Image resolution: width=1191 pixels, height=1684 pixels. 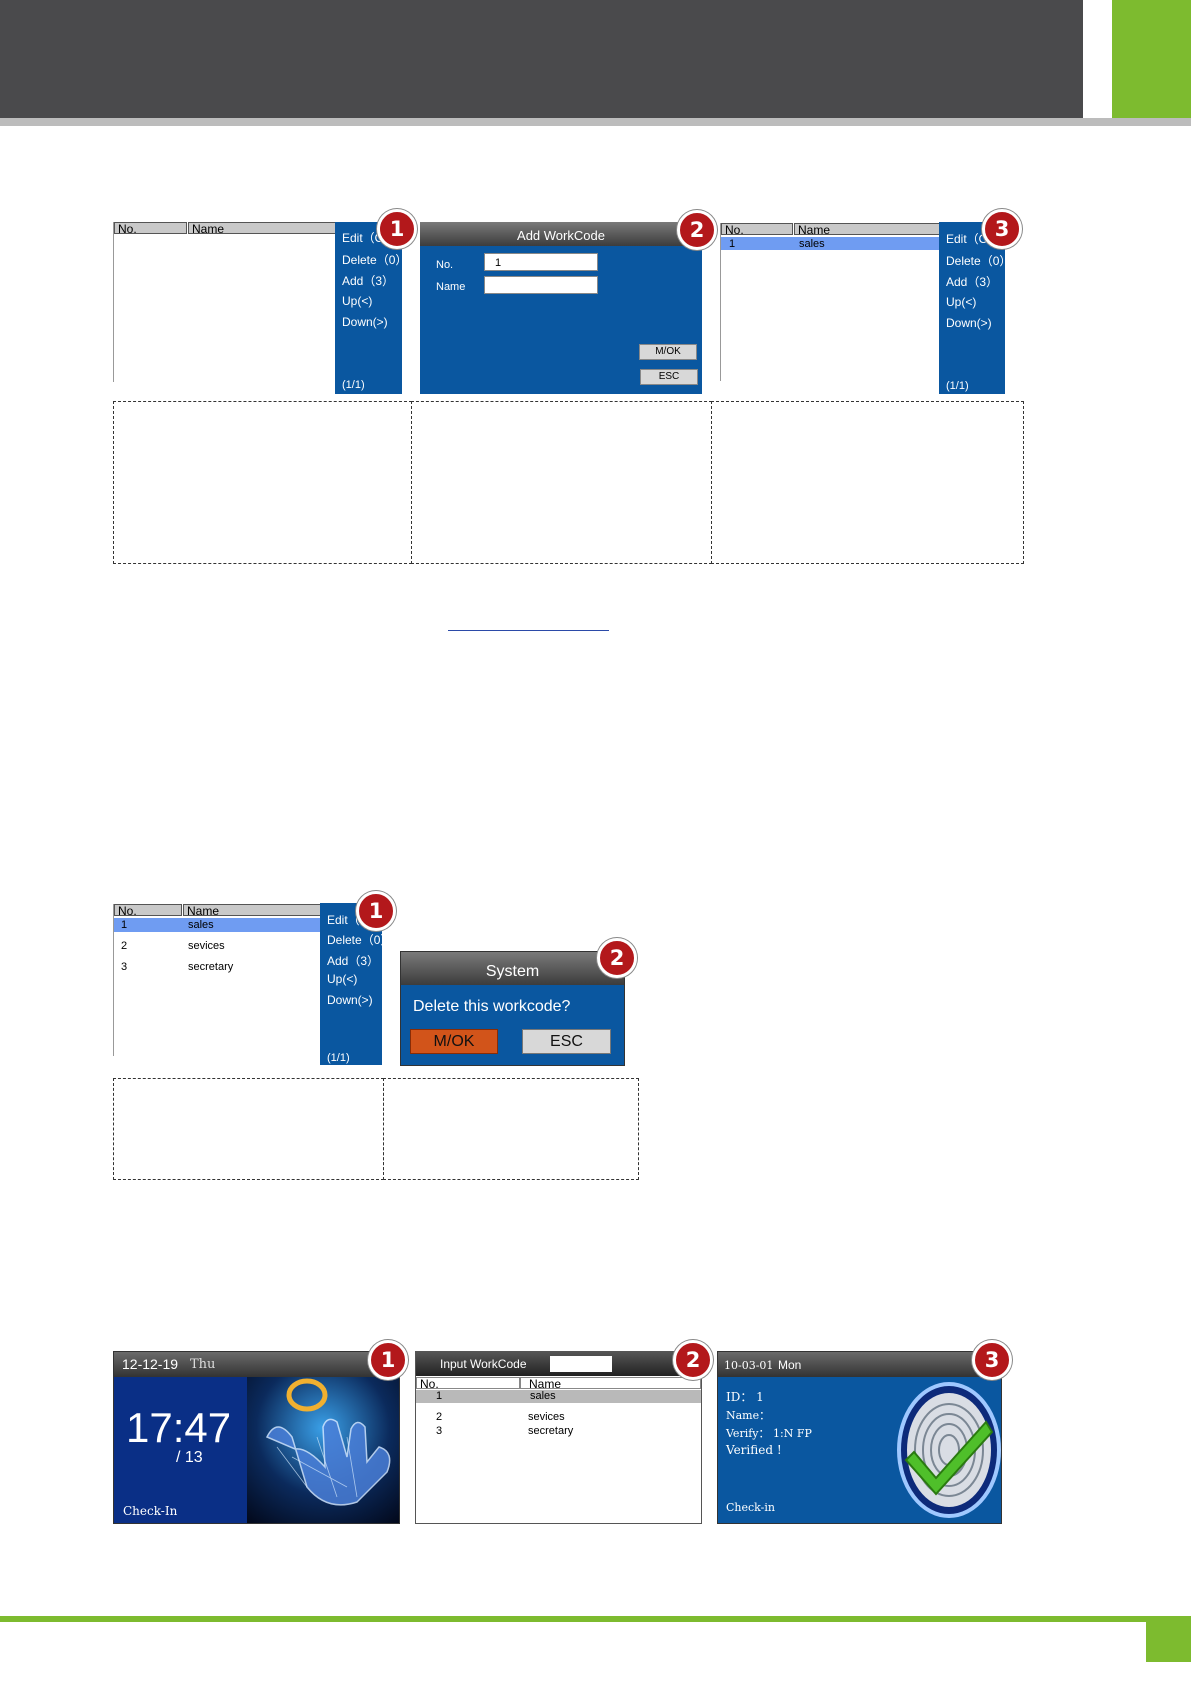 I want to click on page-header-accent, so click(x=1151, y=59).